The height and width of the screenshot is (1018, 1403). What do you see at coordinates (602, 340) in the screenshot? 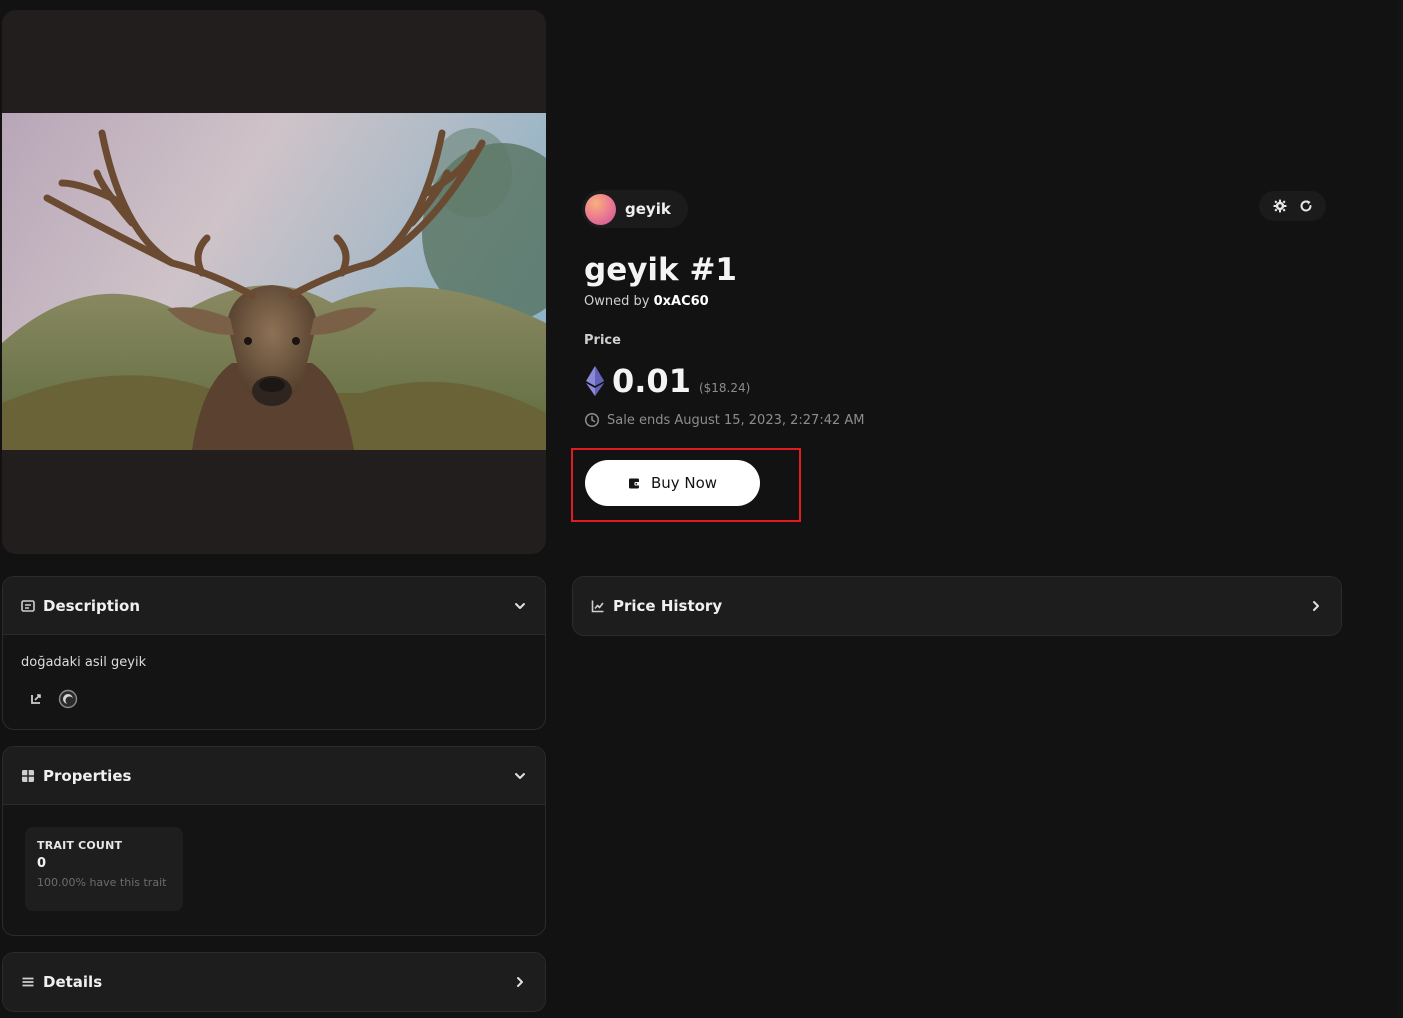
I see `price-label: Price` at bounding box center [602, 340].